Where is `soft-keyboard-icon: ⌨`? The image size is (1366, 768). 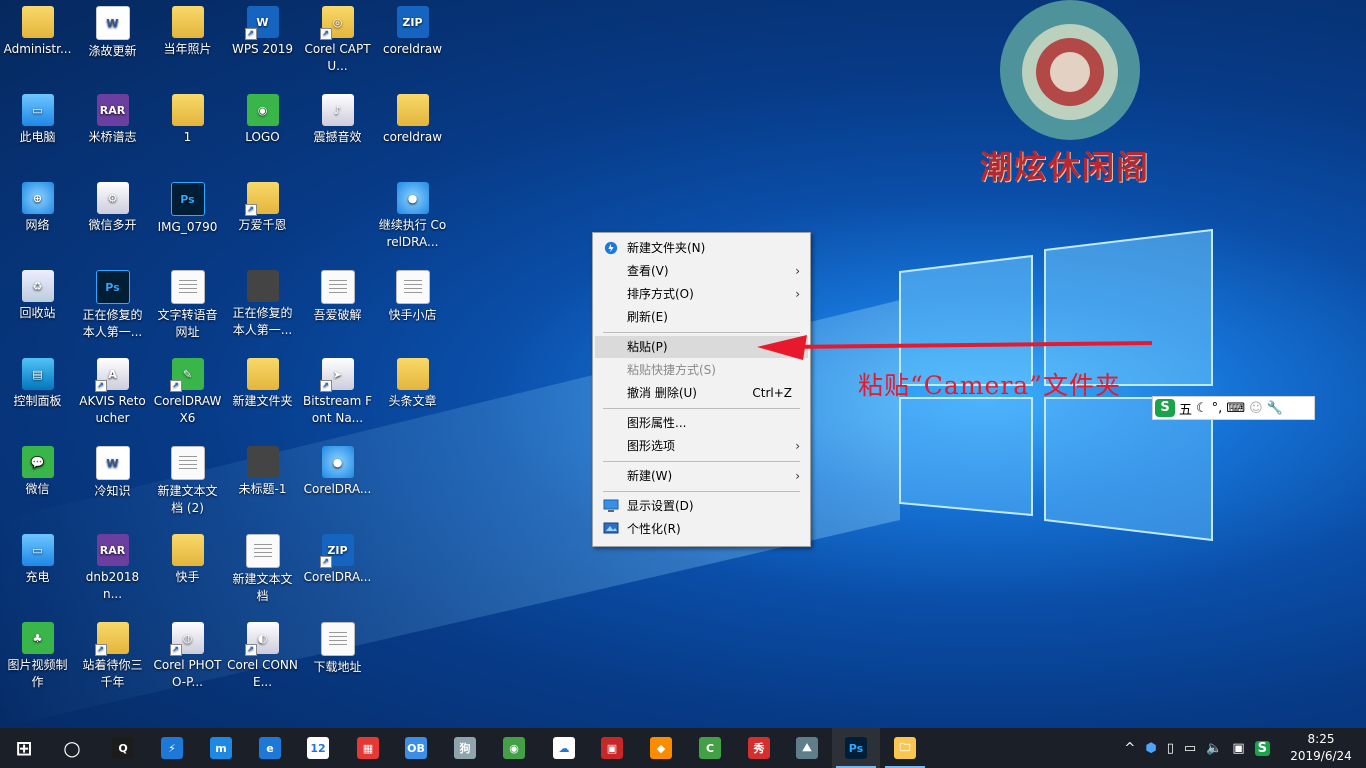
soft-keyboard-icon: ⌨ is located at coordinates (1235, 408).